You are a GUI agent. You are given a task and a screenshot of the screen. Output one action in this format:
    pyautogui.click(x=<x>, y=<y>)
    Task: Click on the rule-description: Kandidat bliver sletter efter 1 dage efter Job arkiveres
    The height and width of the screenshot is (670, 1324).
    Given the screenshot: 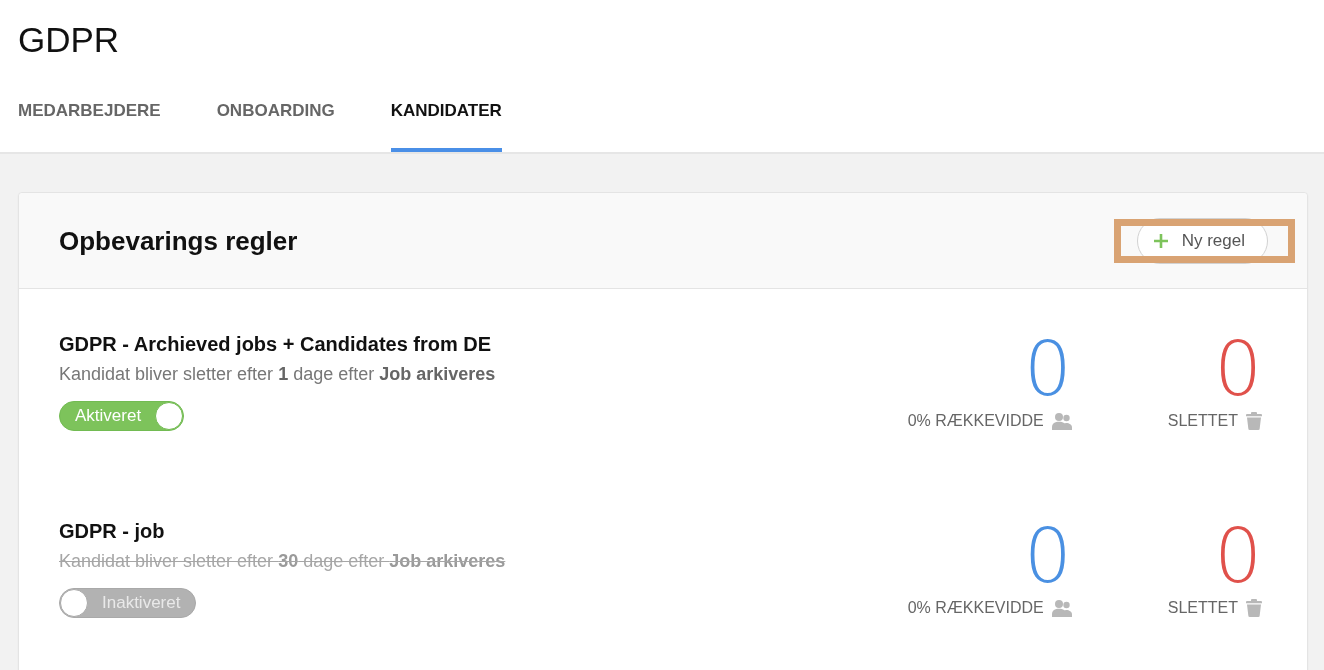 What is the action you would take?
    pyautogui.click(x=277, y=374)
    